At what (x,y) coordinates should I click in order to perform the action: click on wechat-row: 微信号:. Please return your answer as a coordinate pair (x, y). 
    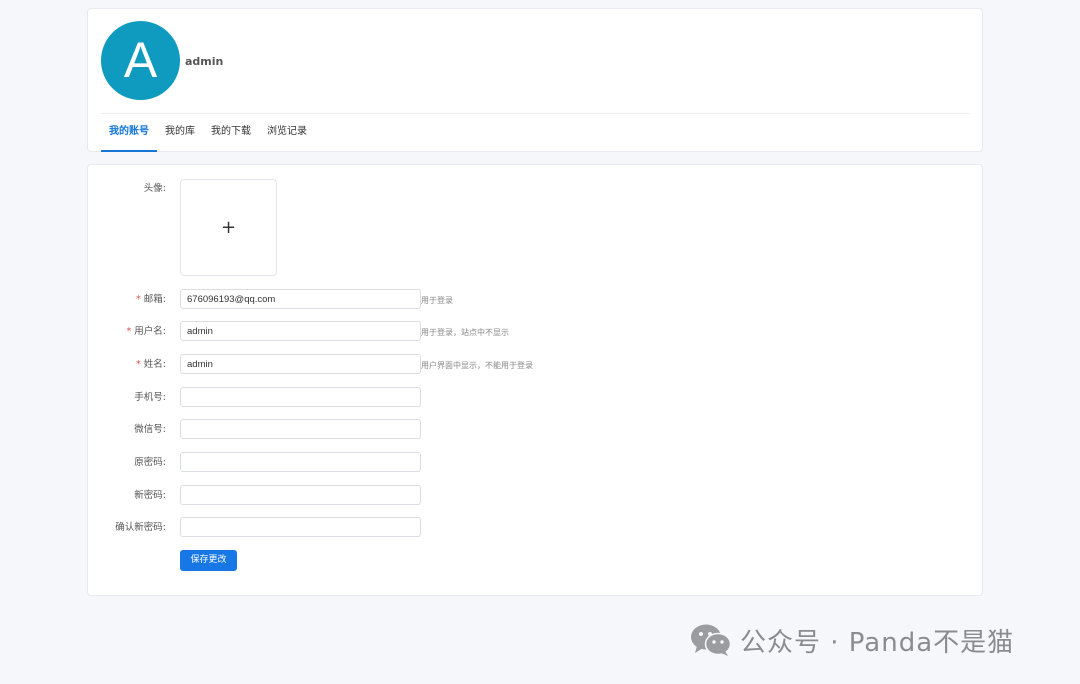
    Looking at the image, I should click on (535, 430).